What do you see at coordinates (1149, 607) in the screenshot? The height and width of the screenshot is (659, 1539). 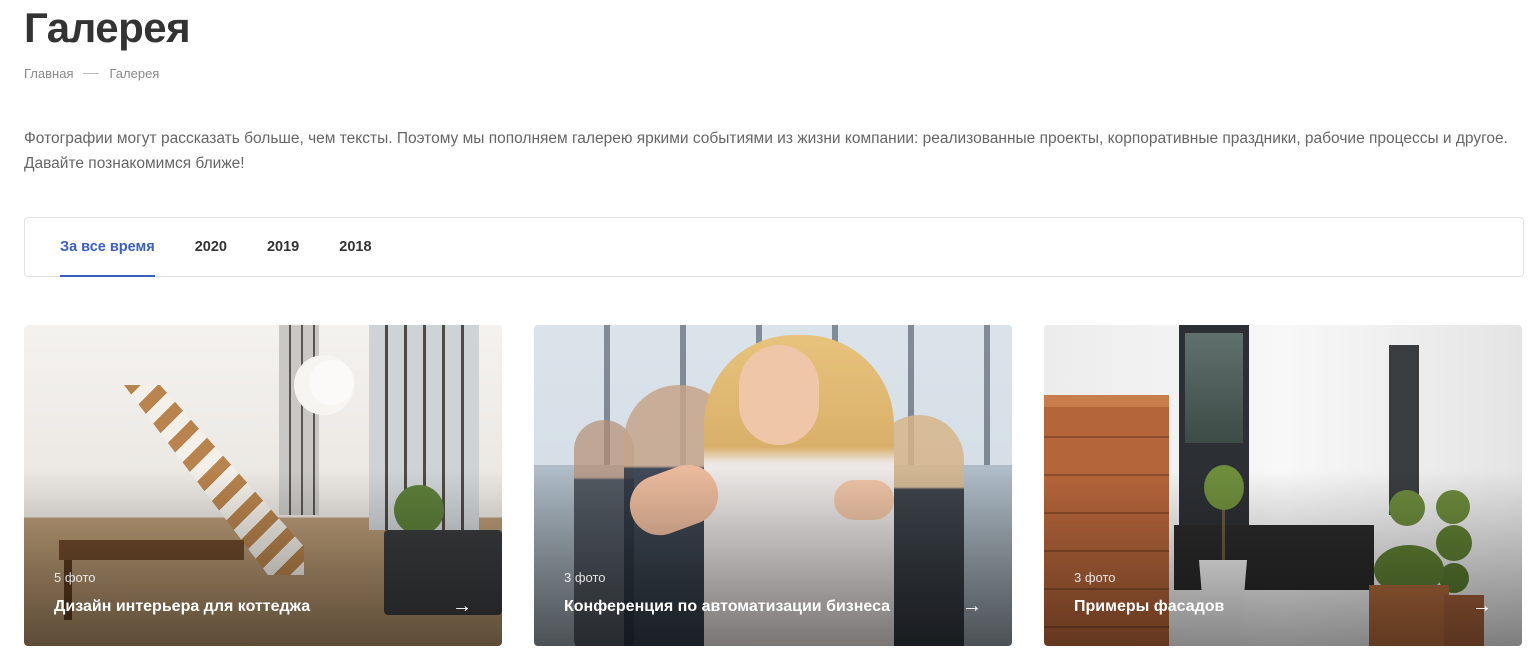 I see `gallery-card-title: Примеры фасадов` at bounding box center [1149, 607].